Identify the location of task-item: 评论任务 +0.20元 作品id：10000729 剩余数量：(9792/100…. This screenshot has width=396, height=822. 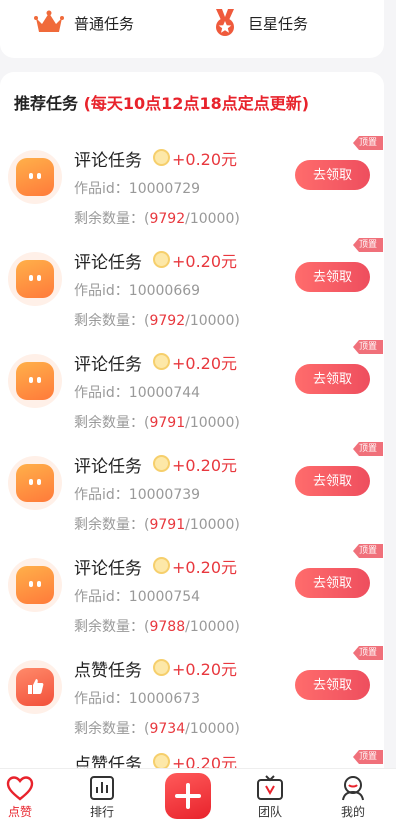
(198, 187).